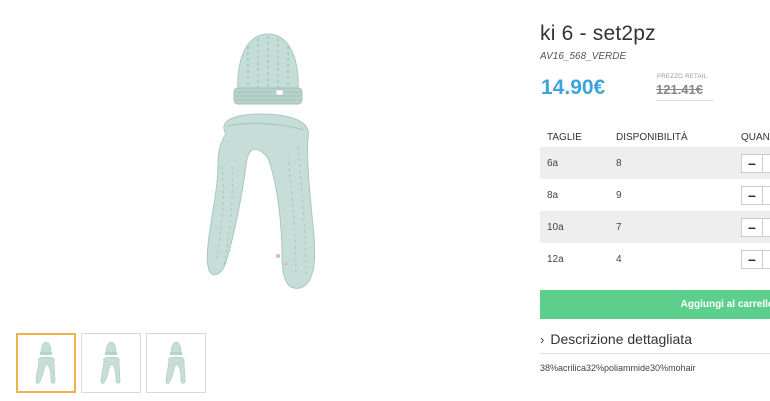 Image resolution: width=770 pixels, height=401 pixels. I want to click on product-price: 14.90€, so click(573, 87).